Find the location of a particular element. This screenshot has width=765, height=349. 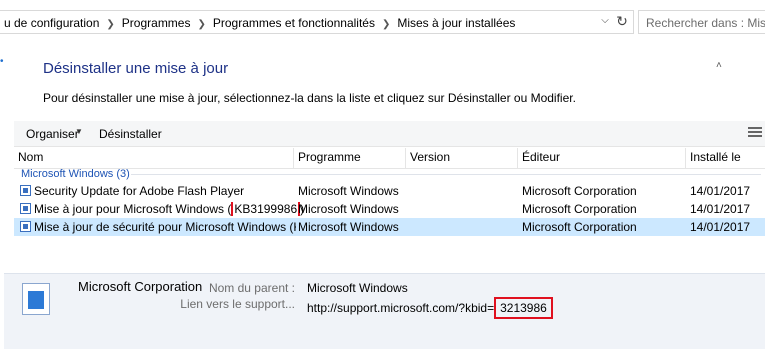

chevron-down-icon: ⌵ is located at coordinates (605, 22).